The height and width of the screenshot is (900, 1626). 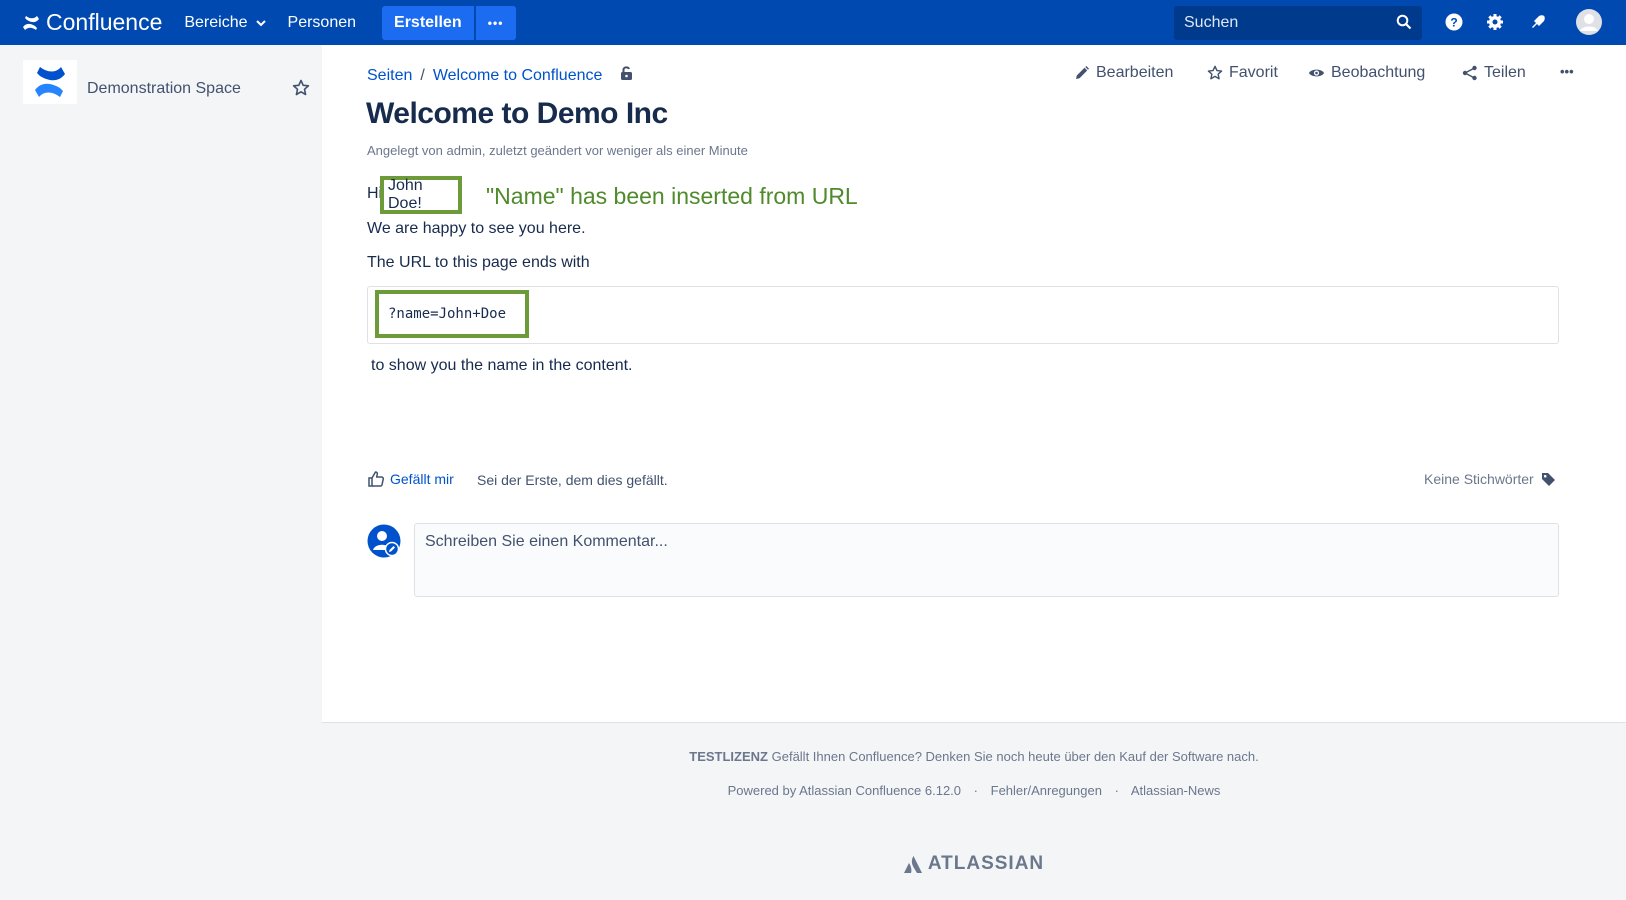 I want to click on edit-button: Bearbeiten, so click(x=1123, y=73).